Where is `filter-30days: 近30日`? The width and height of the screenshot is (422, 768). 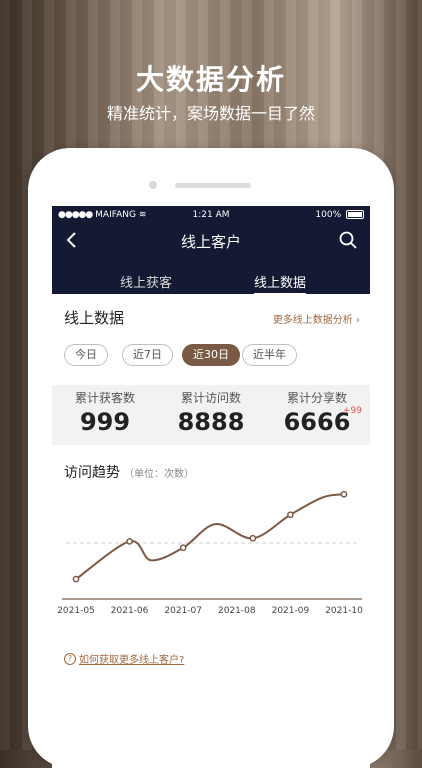 filter-30days: 近30日 is located at coordinates (211, 355).